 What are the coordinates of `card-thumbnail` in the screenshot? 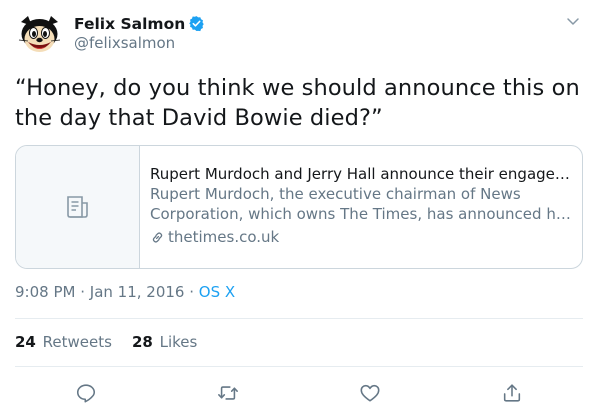 It's located at (78, 207).